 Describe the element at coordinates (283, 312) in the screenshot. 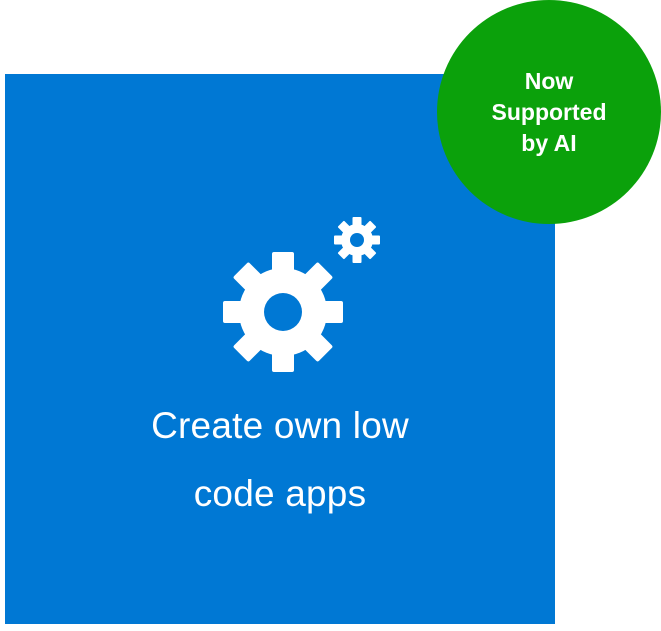

I see `large-gear-icon` at that location.